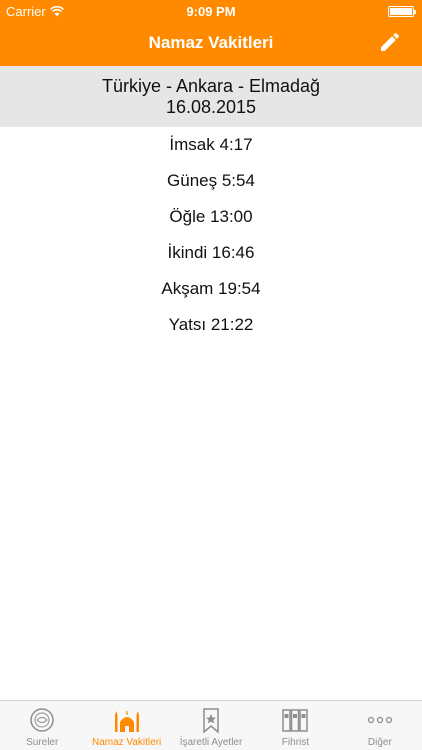  What do you see at coordinates (211, 288) in the screenshot?
I see `prayer-time-aksam: Akşam 19:54` at bounding box center [211, 288].